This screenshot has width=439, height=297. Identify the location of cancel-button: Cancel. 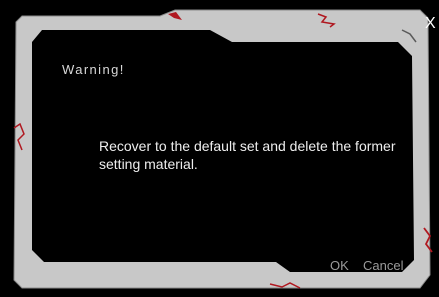
(383, 265).